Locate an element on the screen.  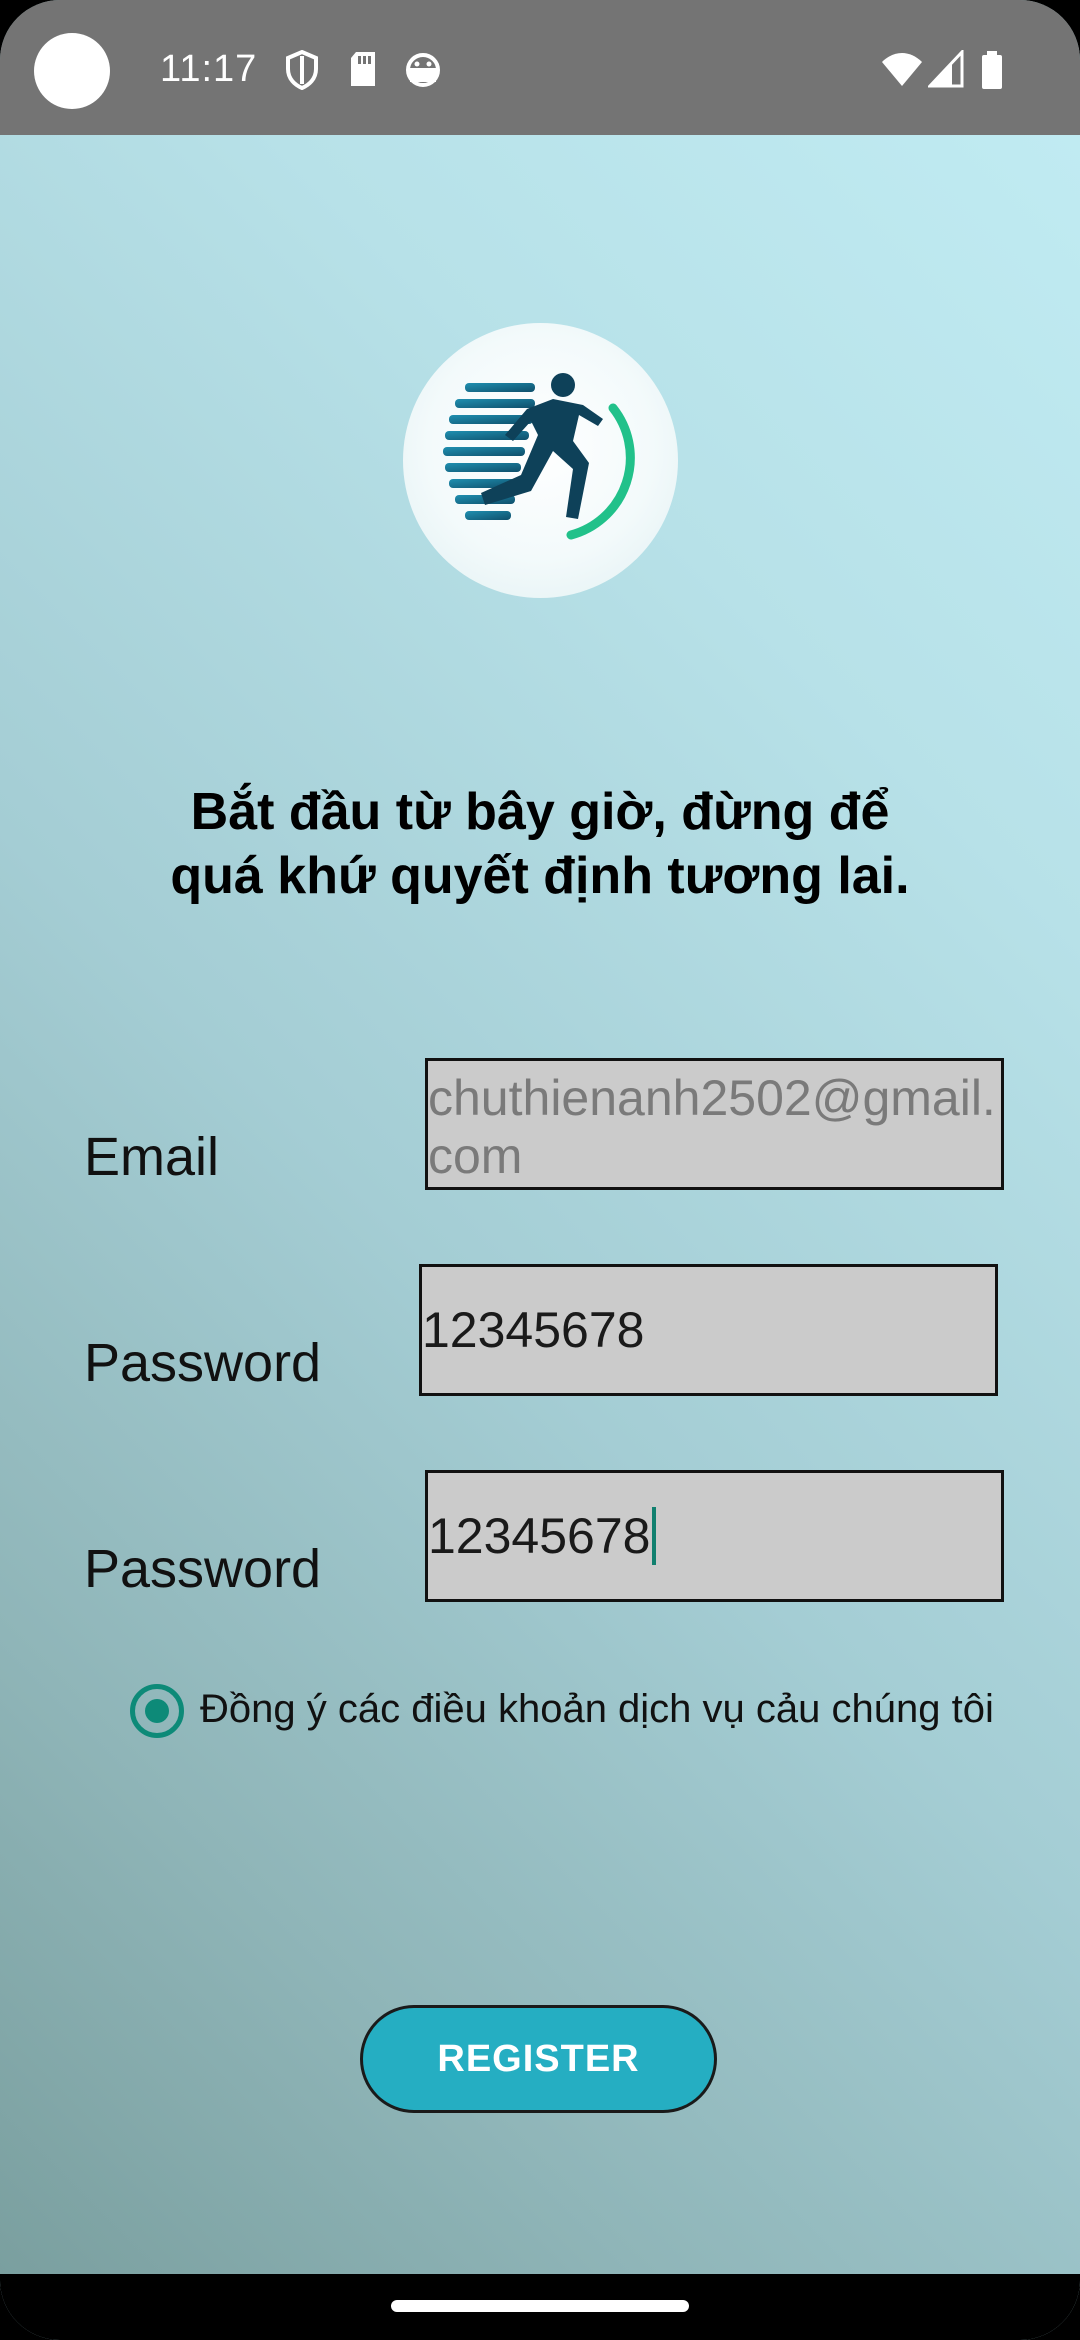
confirm-password-field: 12345678 is located at coordinates (714, 1536).